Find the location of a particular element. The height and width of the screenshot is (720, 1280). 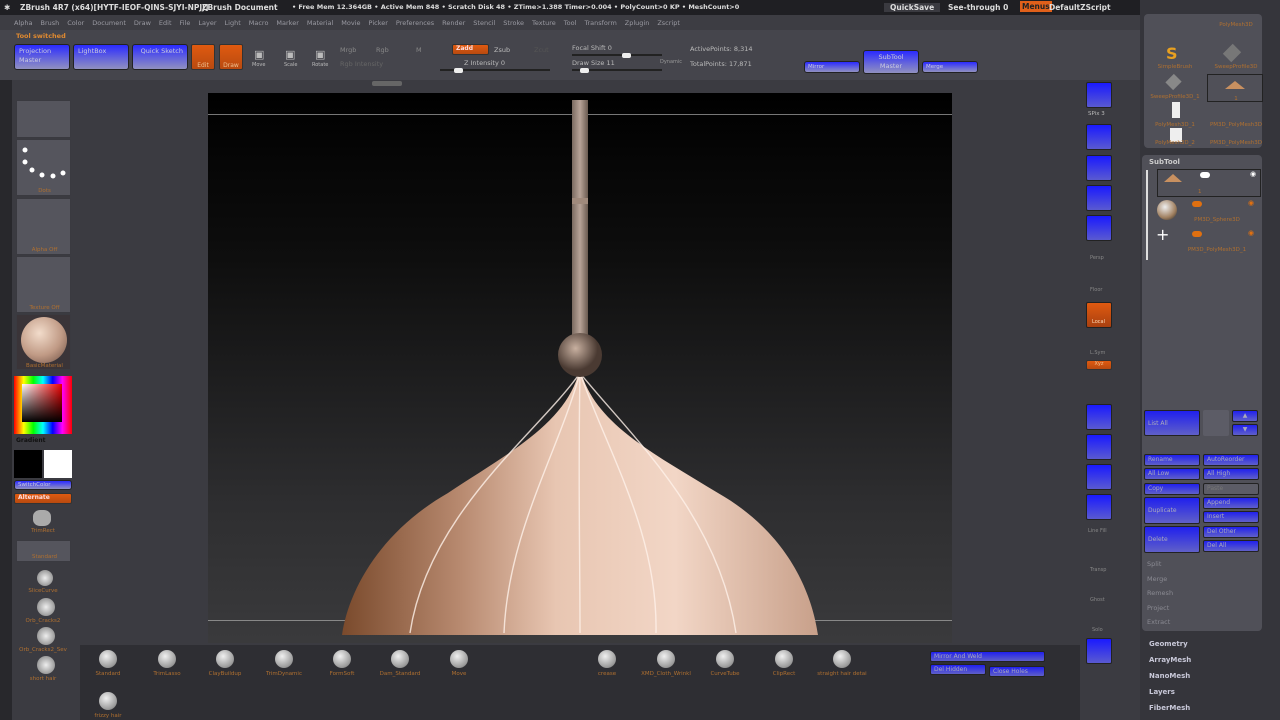

orb-cracks-sev-icon is located at coordinates (46, 636).